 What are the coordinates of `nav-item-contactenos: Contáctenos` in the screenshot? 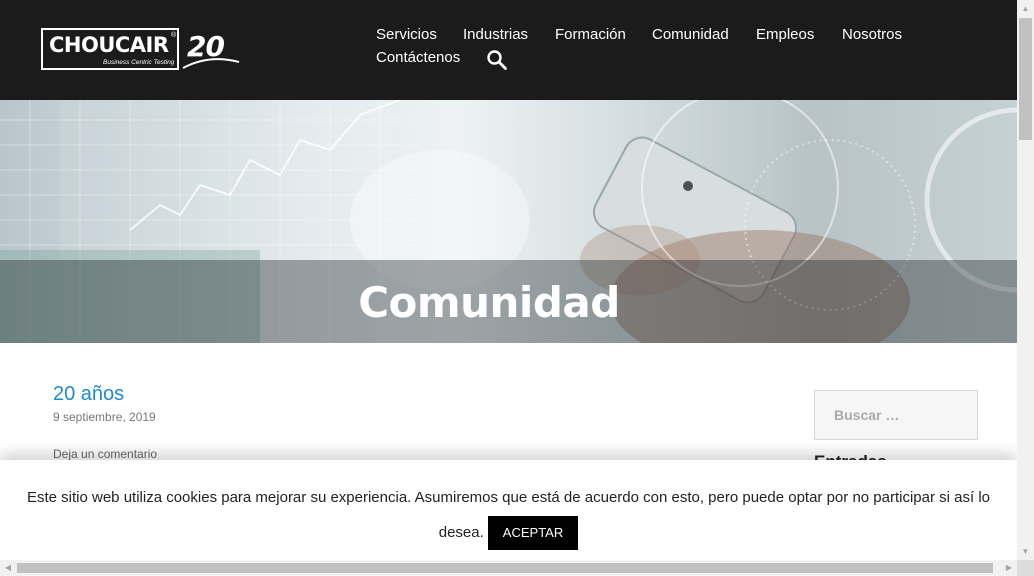 It's located at (418, 57).